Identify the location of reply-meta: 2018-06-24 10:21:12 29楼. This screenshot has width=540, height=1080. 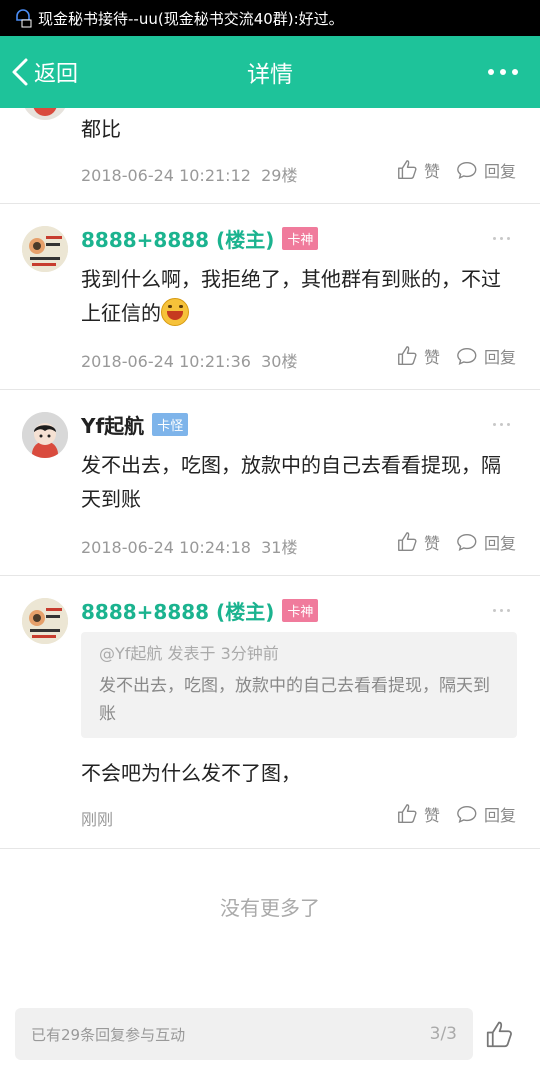
(189, 174).